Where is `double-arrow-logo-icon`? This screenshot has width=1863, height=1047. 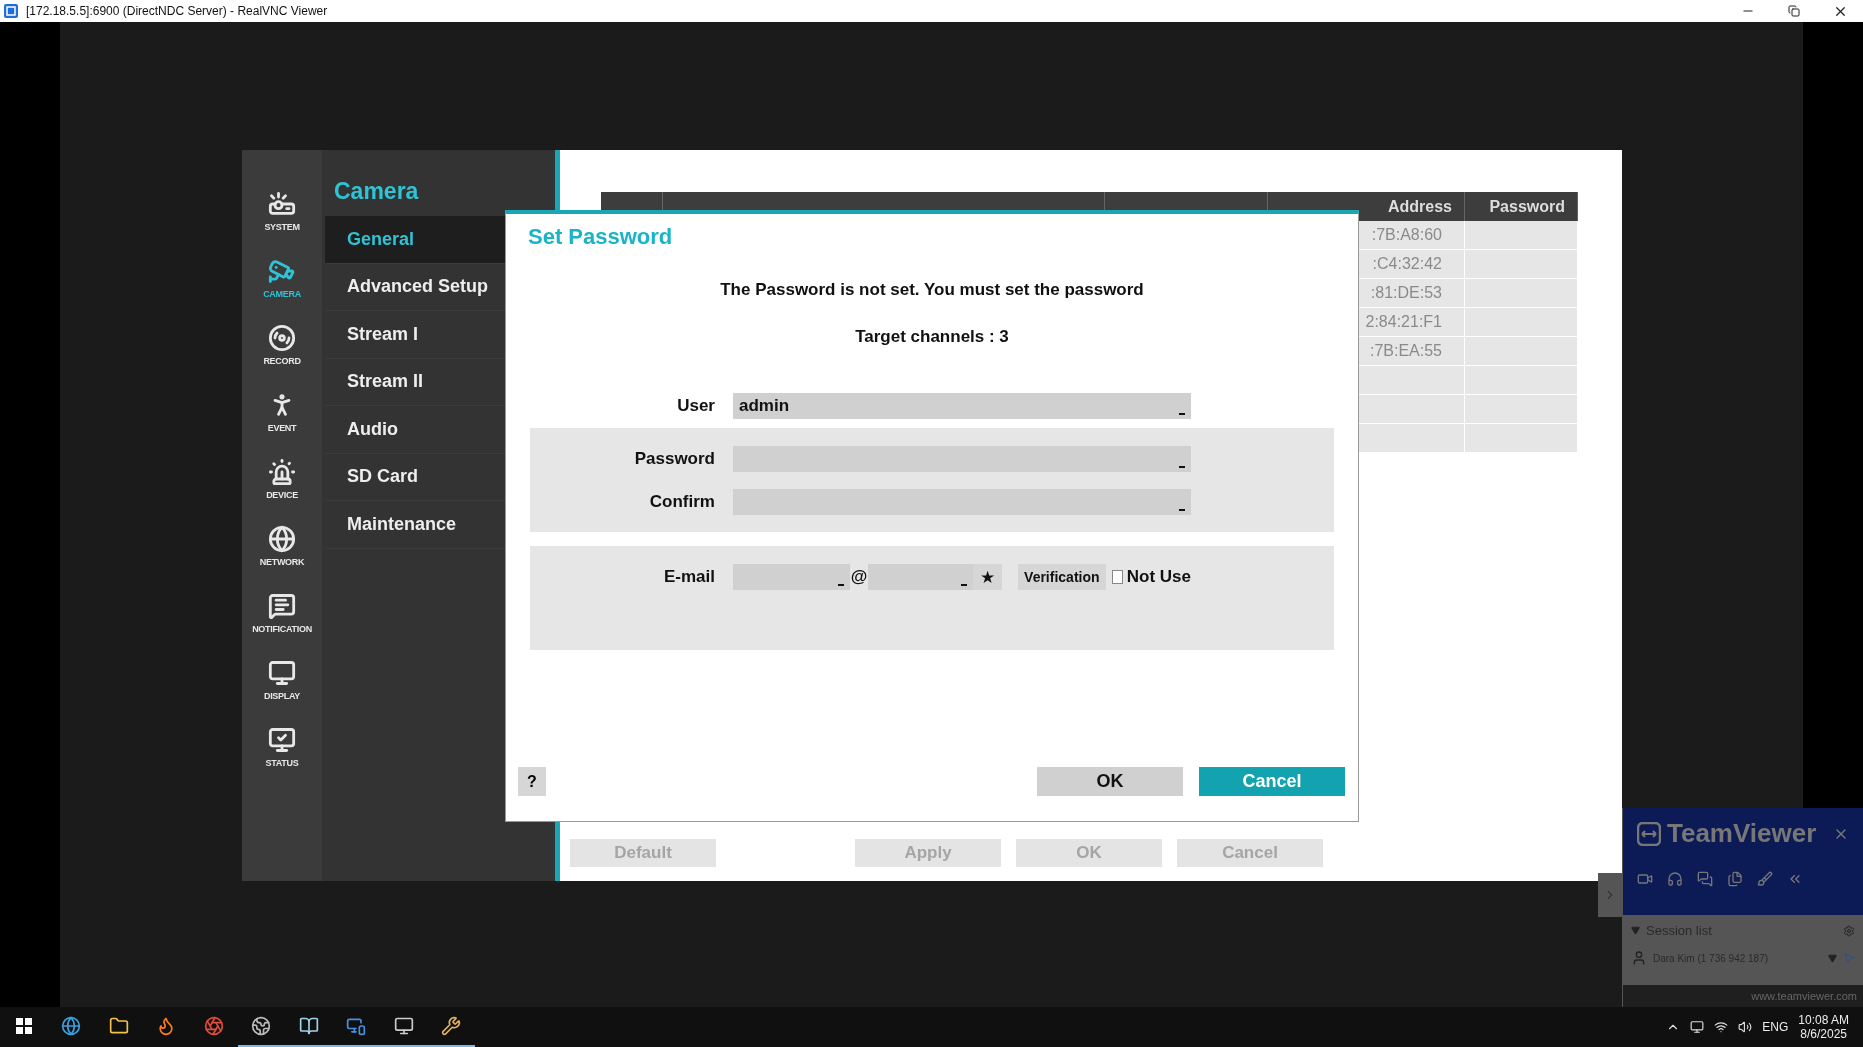 double-arrow-logo-icon is located at coordinates (1649, 833).